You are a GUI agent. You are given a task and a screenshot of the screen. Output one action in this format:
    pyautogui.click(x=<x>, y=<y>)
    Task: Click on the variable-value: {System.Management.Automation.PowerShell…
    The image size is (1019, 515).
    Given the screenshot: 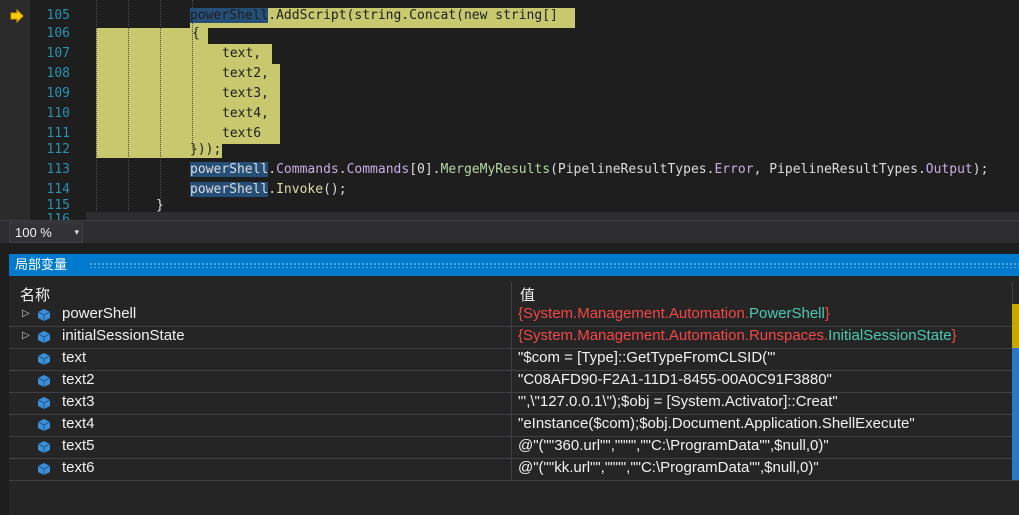 What is the action you would take?
    pyautogui.click(x=674, y=313)
    